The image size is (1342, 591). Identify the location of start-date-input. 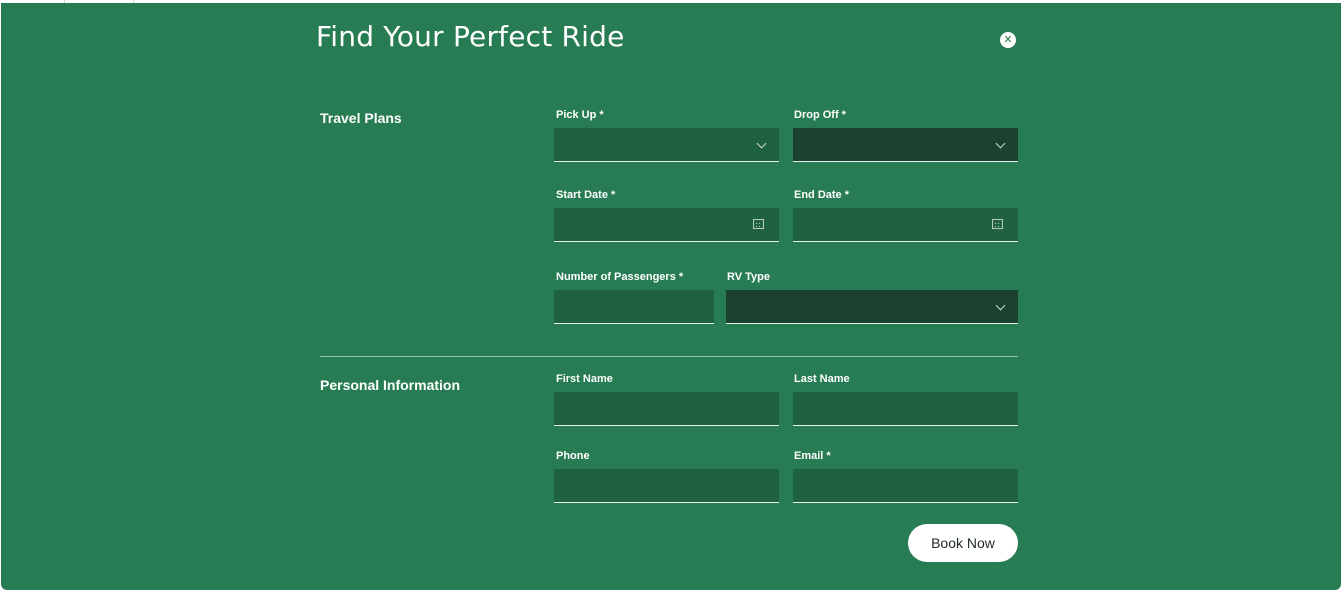
(666, 224).